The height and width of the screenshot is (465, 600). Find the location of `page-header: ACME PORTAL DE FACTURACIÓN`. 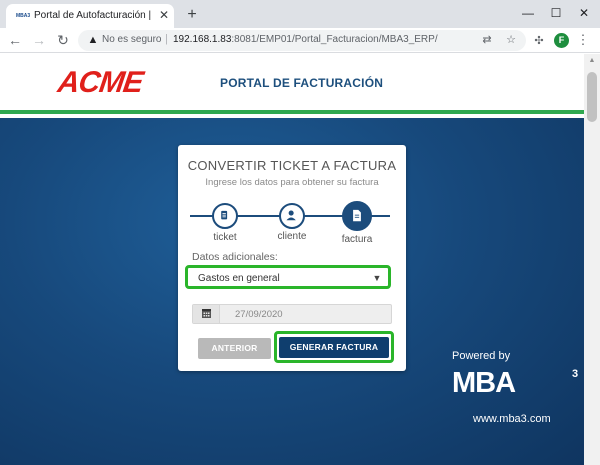

page-header: ACME PORTAL DE FACTURACIÓN is located at coordinates (292, 84).